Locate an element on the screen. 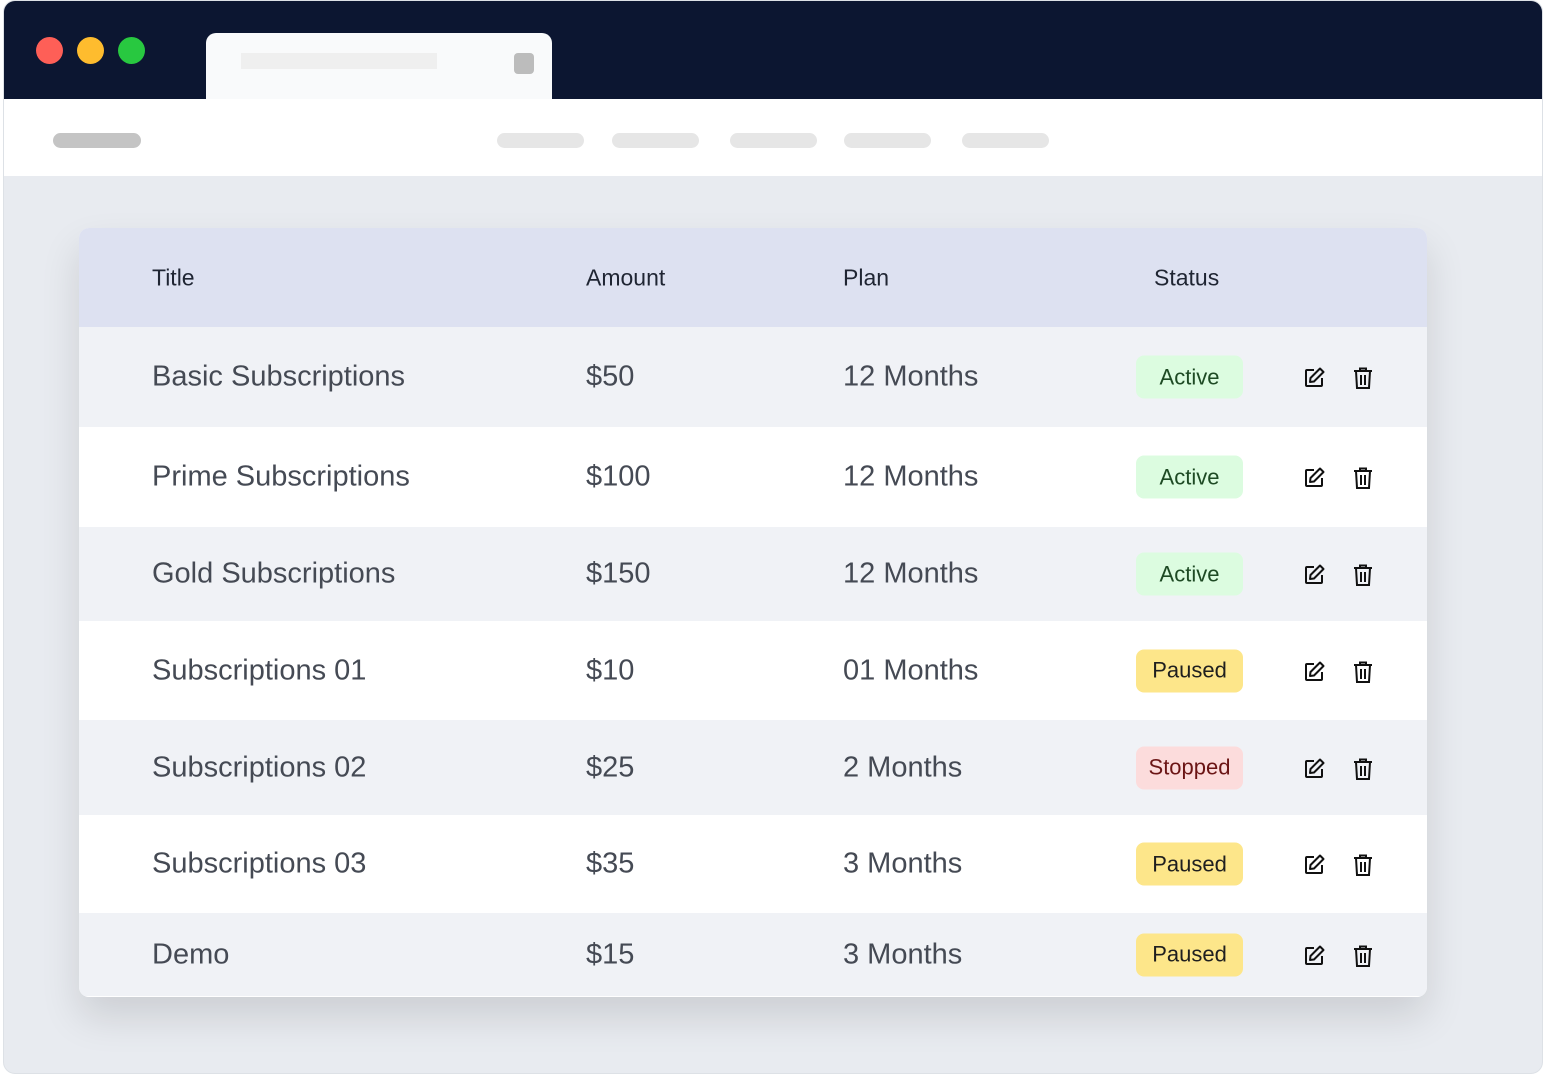  table-row: Demo $15 3 Months Paused is located at coordinates (753, 954).